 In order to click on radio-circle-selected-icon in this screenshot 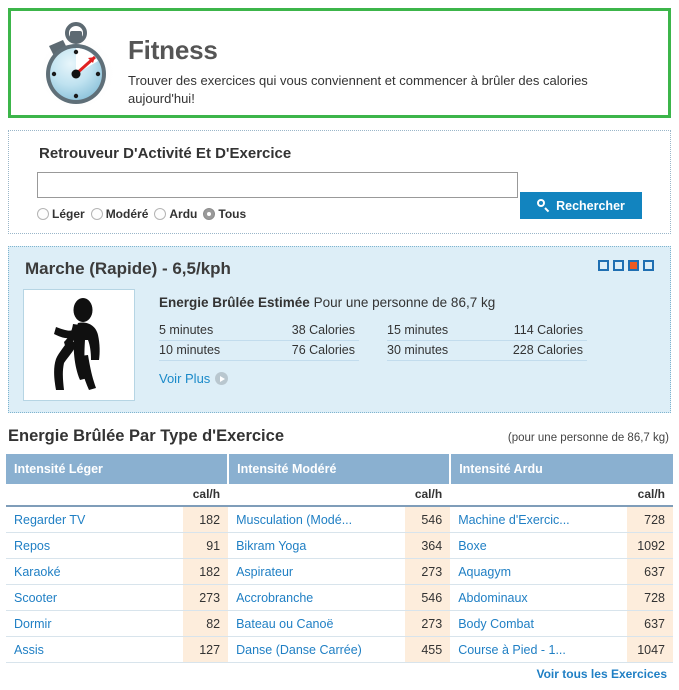, I will do `click(209, 214)`.